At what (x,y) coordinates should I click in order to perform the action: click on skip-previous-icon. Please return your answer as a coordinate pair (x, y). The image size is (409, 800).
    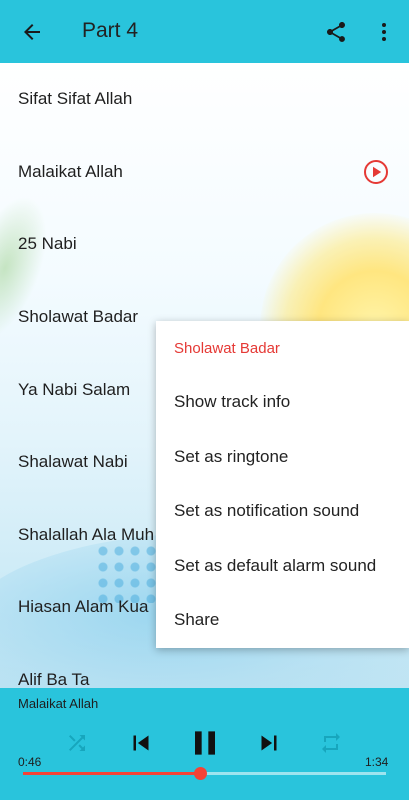
    Looking at the image, I should click on (141, 743).